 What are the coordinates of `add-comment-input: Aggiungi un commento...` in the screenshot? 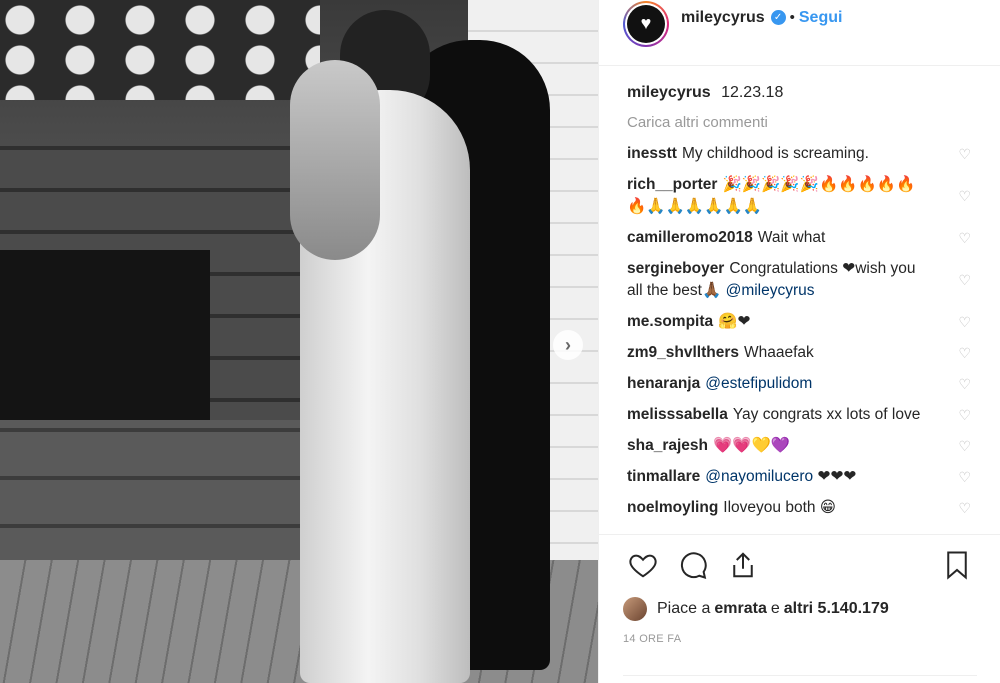 It's located at (800, 679).